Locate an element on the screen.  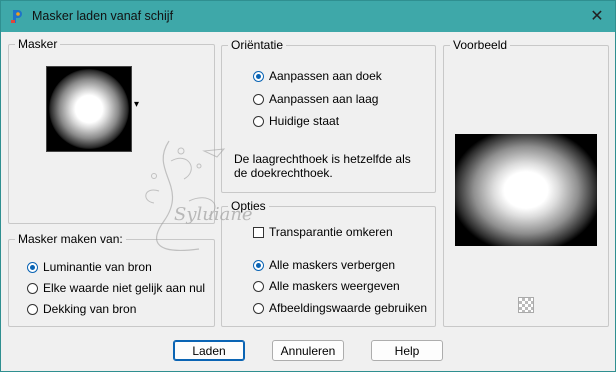
radio-nonzero-label: Elke waarde niet gelijk aan nul is located at coordinates (124, 288).